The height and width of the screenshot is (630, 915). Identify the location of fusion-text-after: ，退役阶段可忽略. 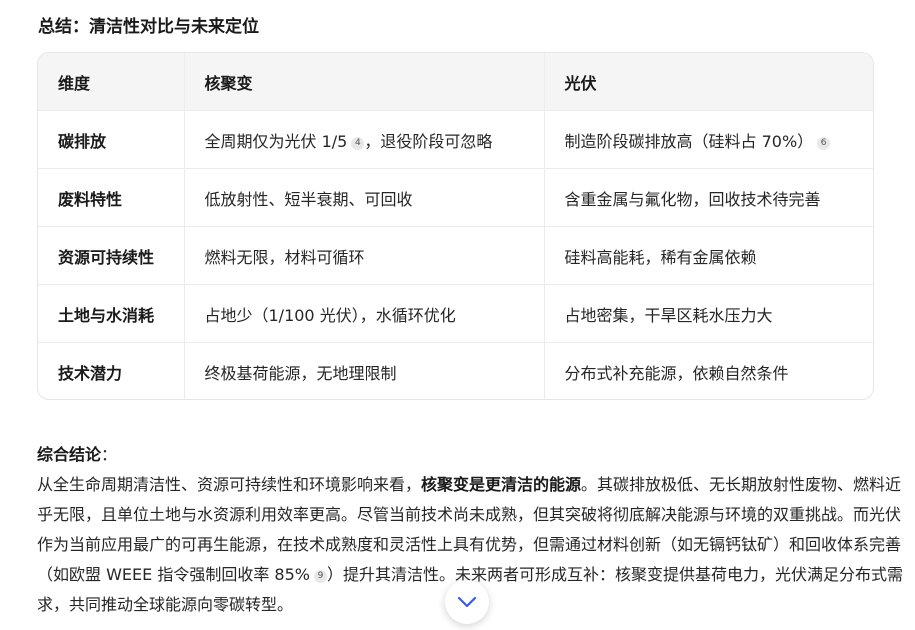
(428, 141).